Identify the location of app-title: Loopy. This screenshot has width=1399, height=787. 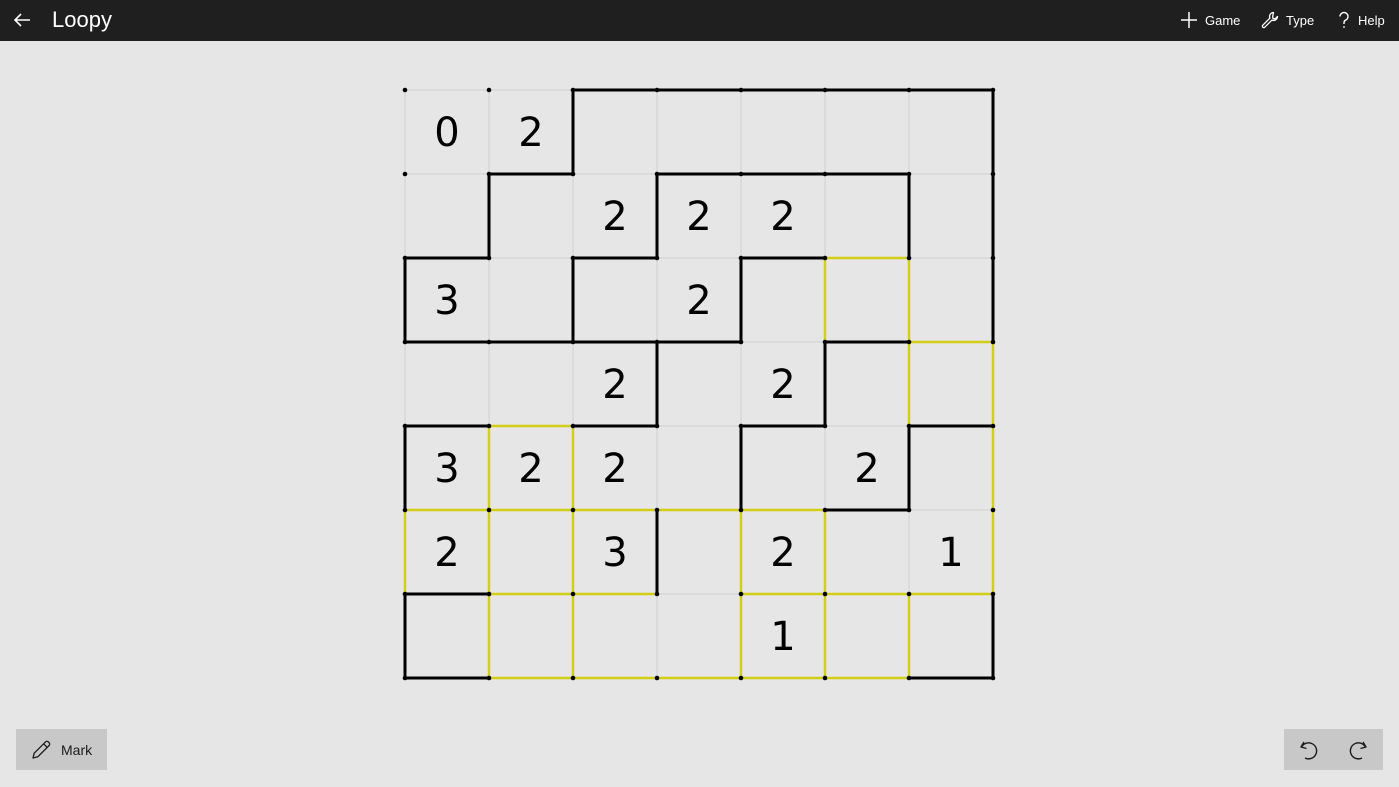
(82, 19).